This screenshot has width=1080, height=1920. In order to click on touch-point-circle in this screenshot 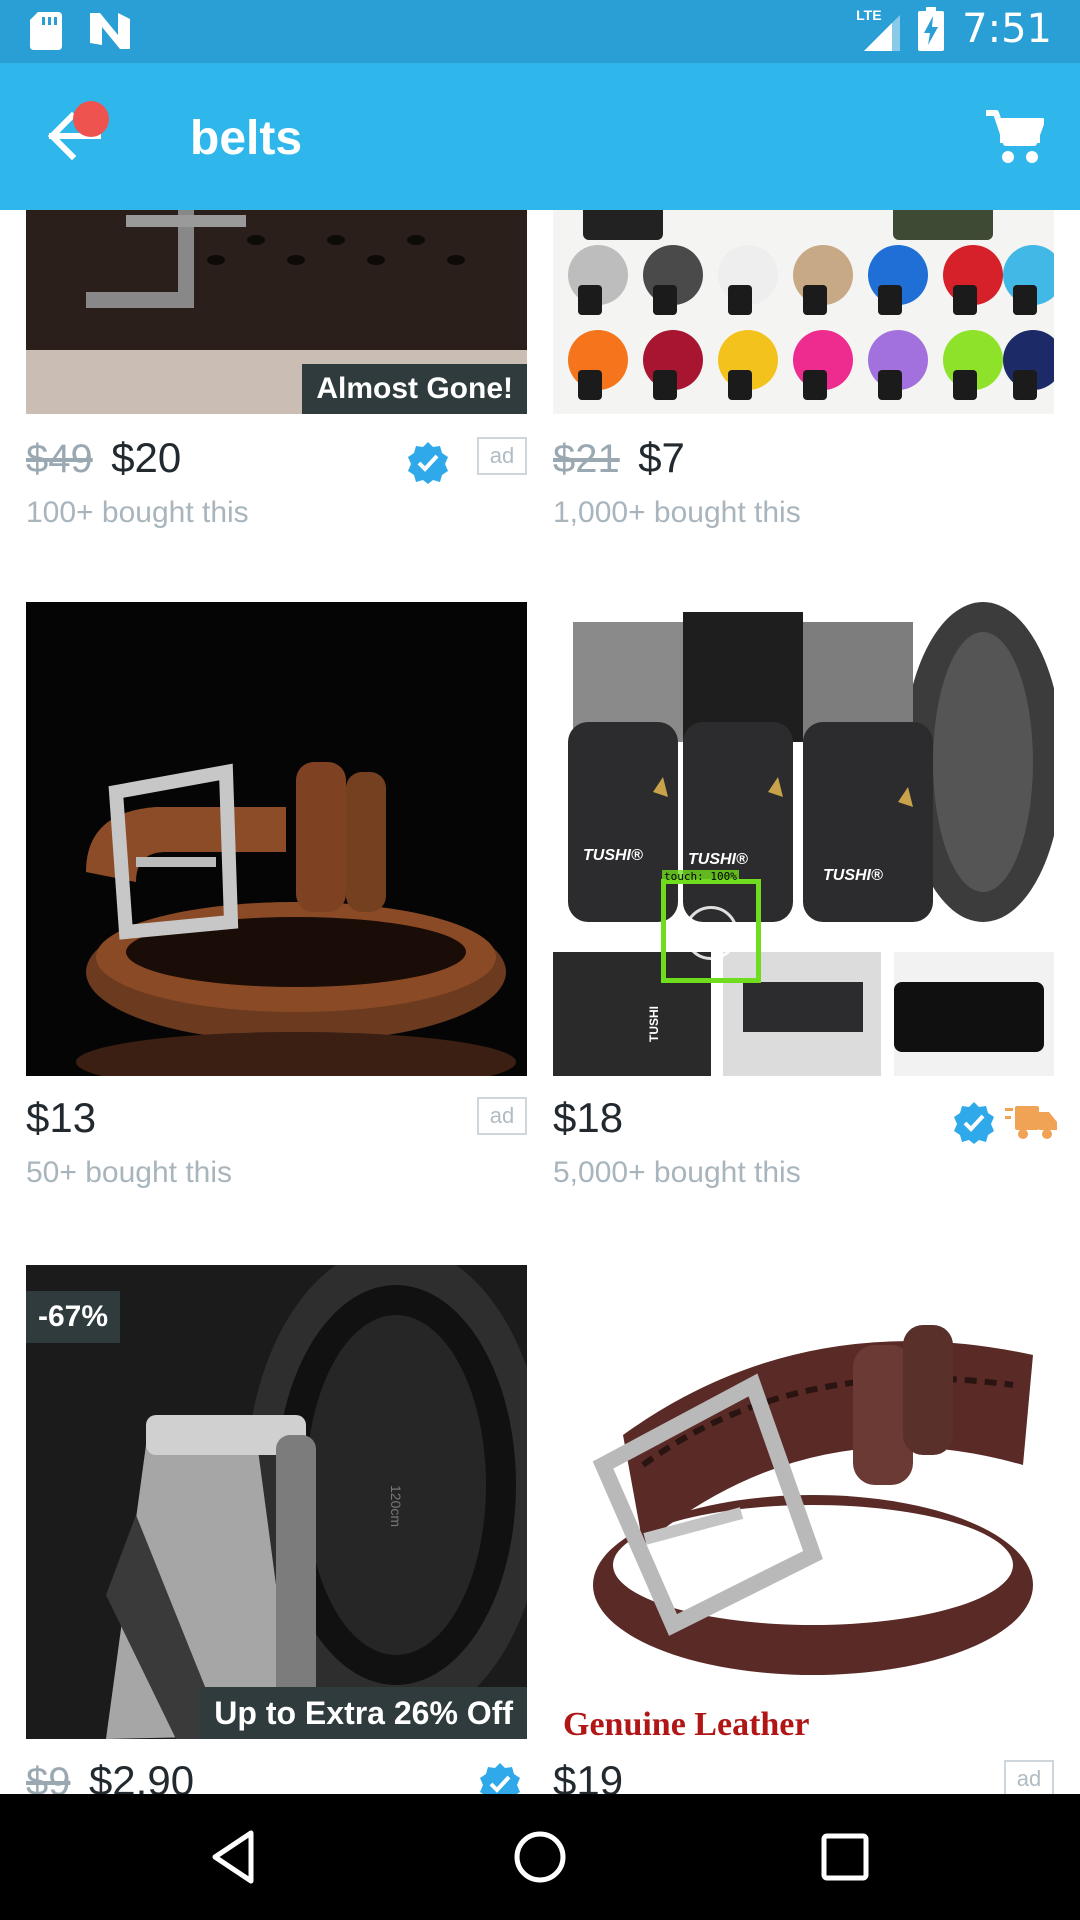, I will do `click(711, 933)`.